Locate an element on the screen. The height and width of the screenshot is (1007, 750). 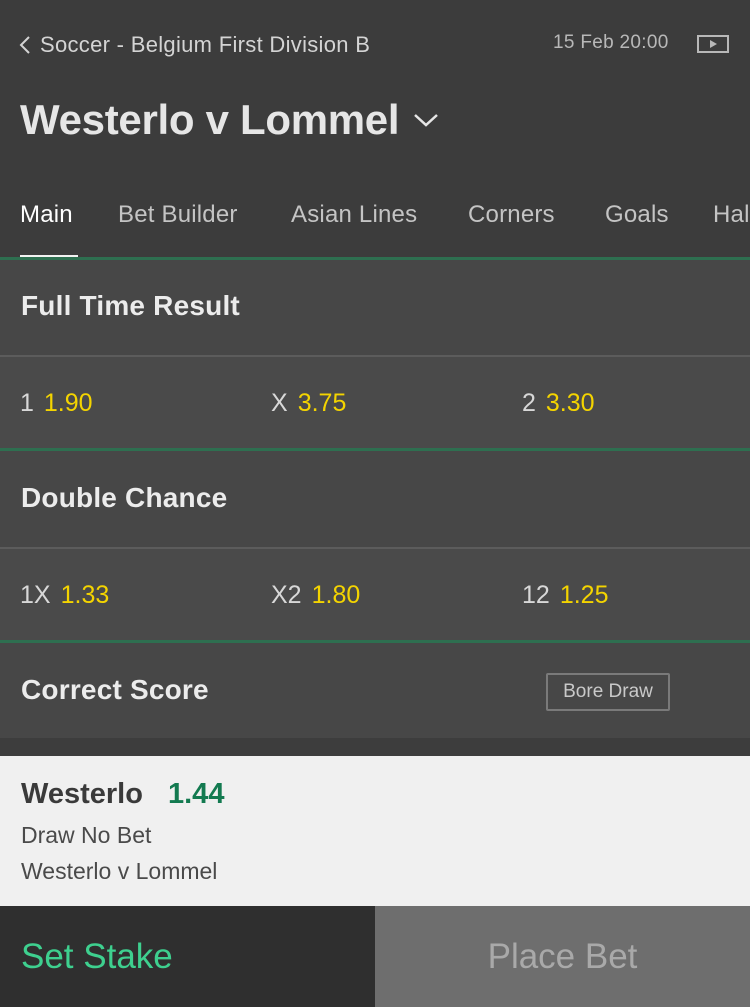
selection-label: 1X is located at coordinates (35, 595).